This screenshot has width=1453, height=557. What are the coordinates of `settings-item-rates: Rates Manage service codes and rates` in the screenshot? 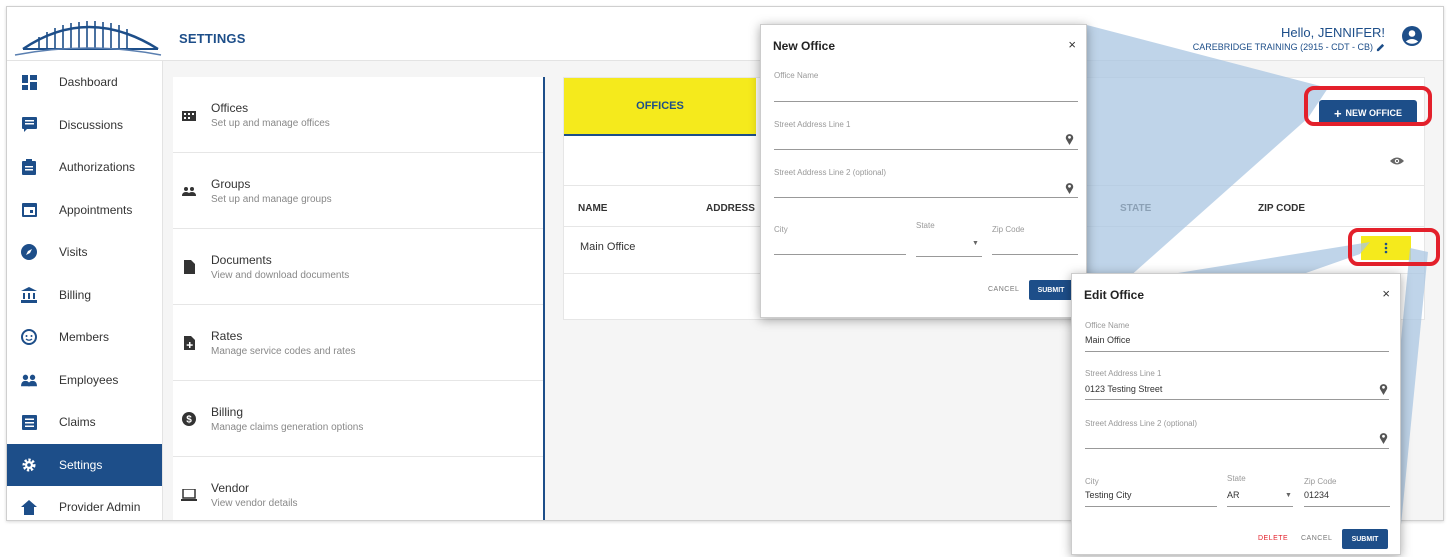 It's located at (358, 343).